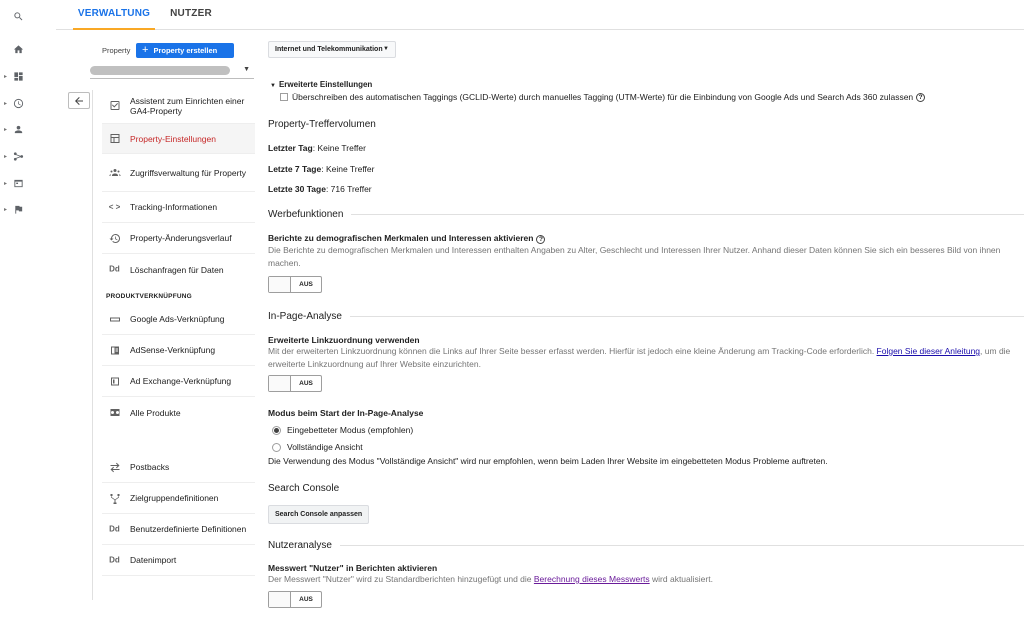 The image size is (1024, 622). I want to click on mode-embedded-option: Eingebetteter Modus (empfohlen), so click(342, 430).